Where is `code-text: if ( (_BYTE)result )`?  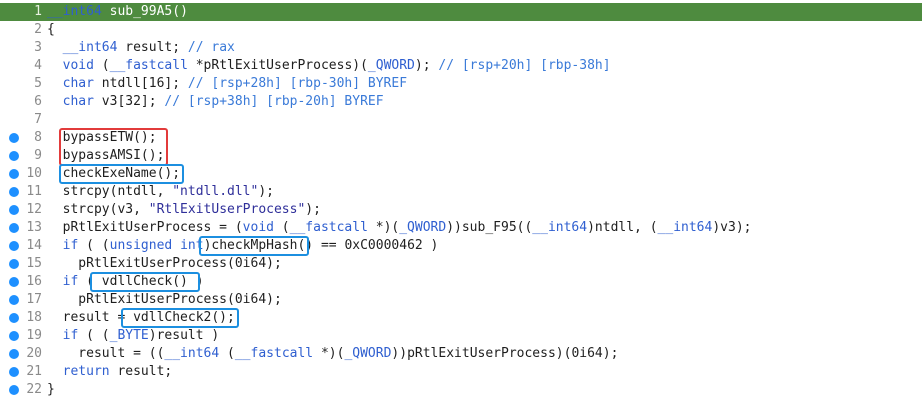
code-text: if ( (_BYTE)result ) is located at coordinates (133, 336).